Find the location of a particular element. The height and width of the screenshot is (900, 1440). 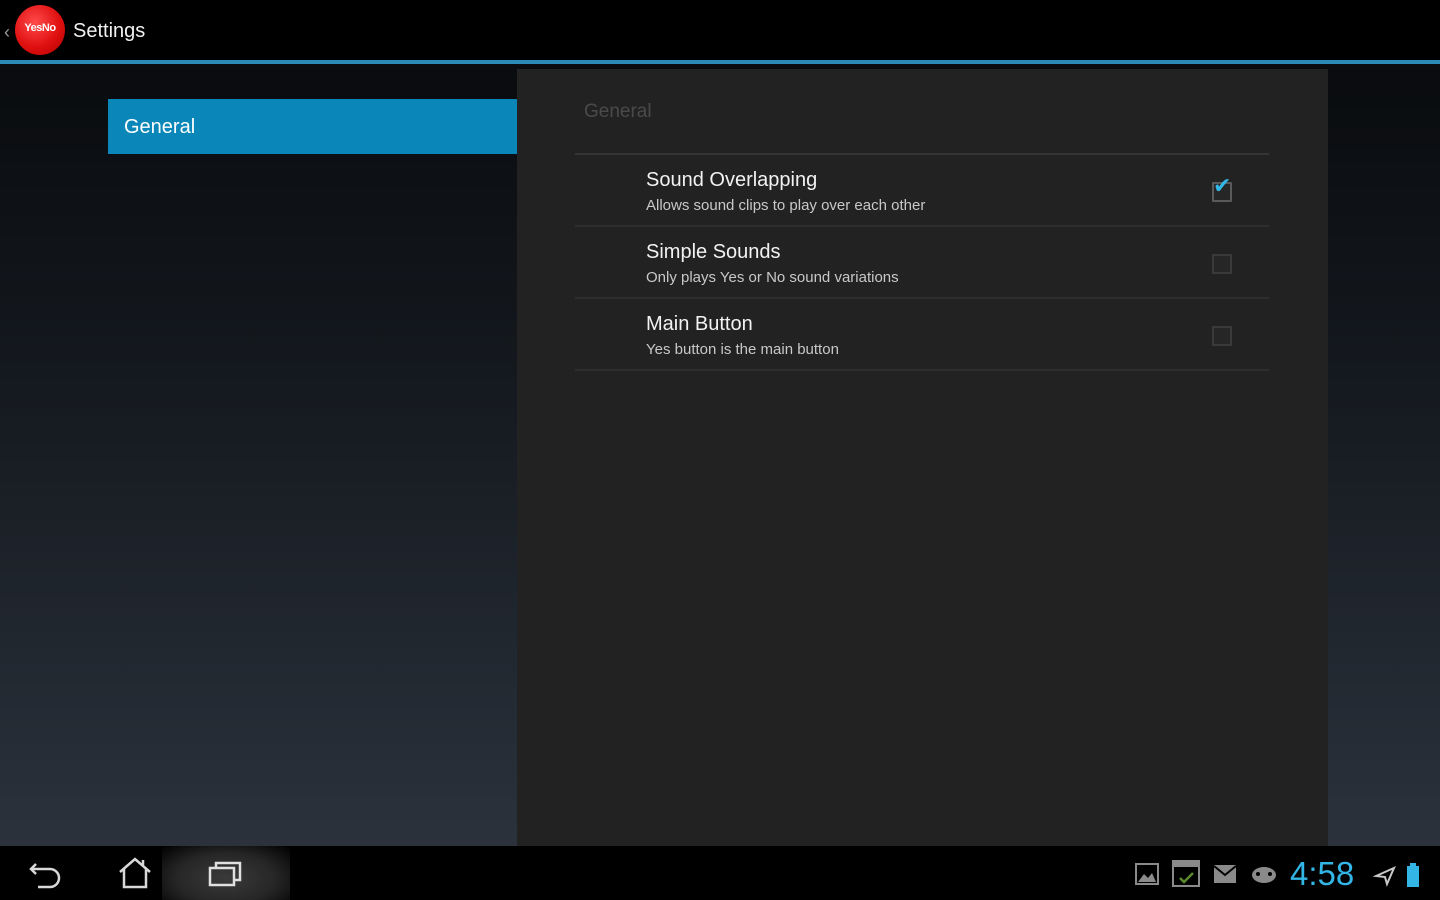

app-logo: YesNo is located at coordinates (40, 30).